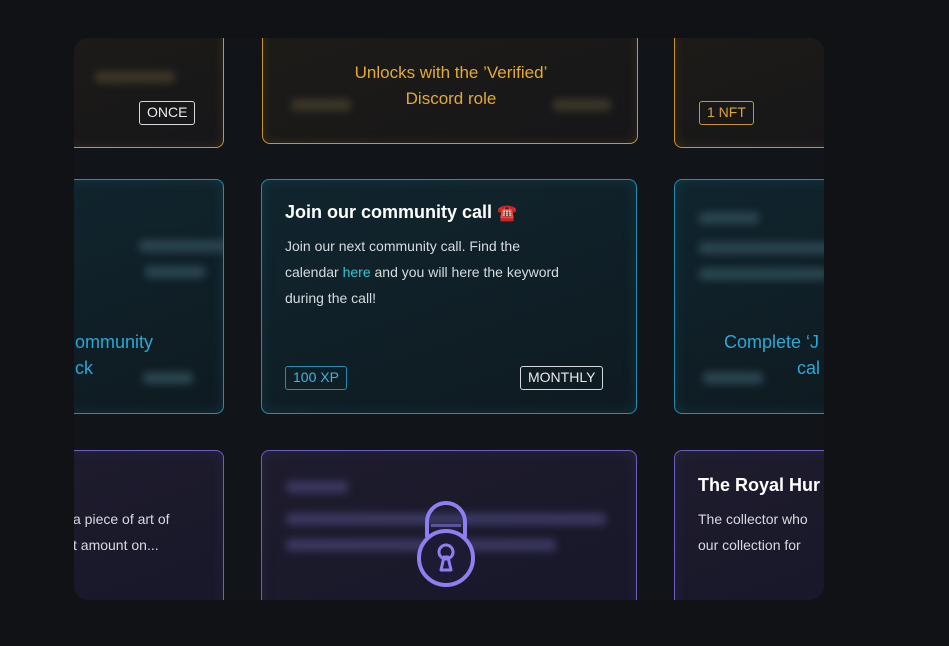 The width and height of the screenshot is (949, 646). Describe the element at coordinates (149, 296) in the screenshot. I see `quest-card-community-left: ommunity ck` at that location.